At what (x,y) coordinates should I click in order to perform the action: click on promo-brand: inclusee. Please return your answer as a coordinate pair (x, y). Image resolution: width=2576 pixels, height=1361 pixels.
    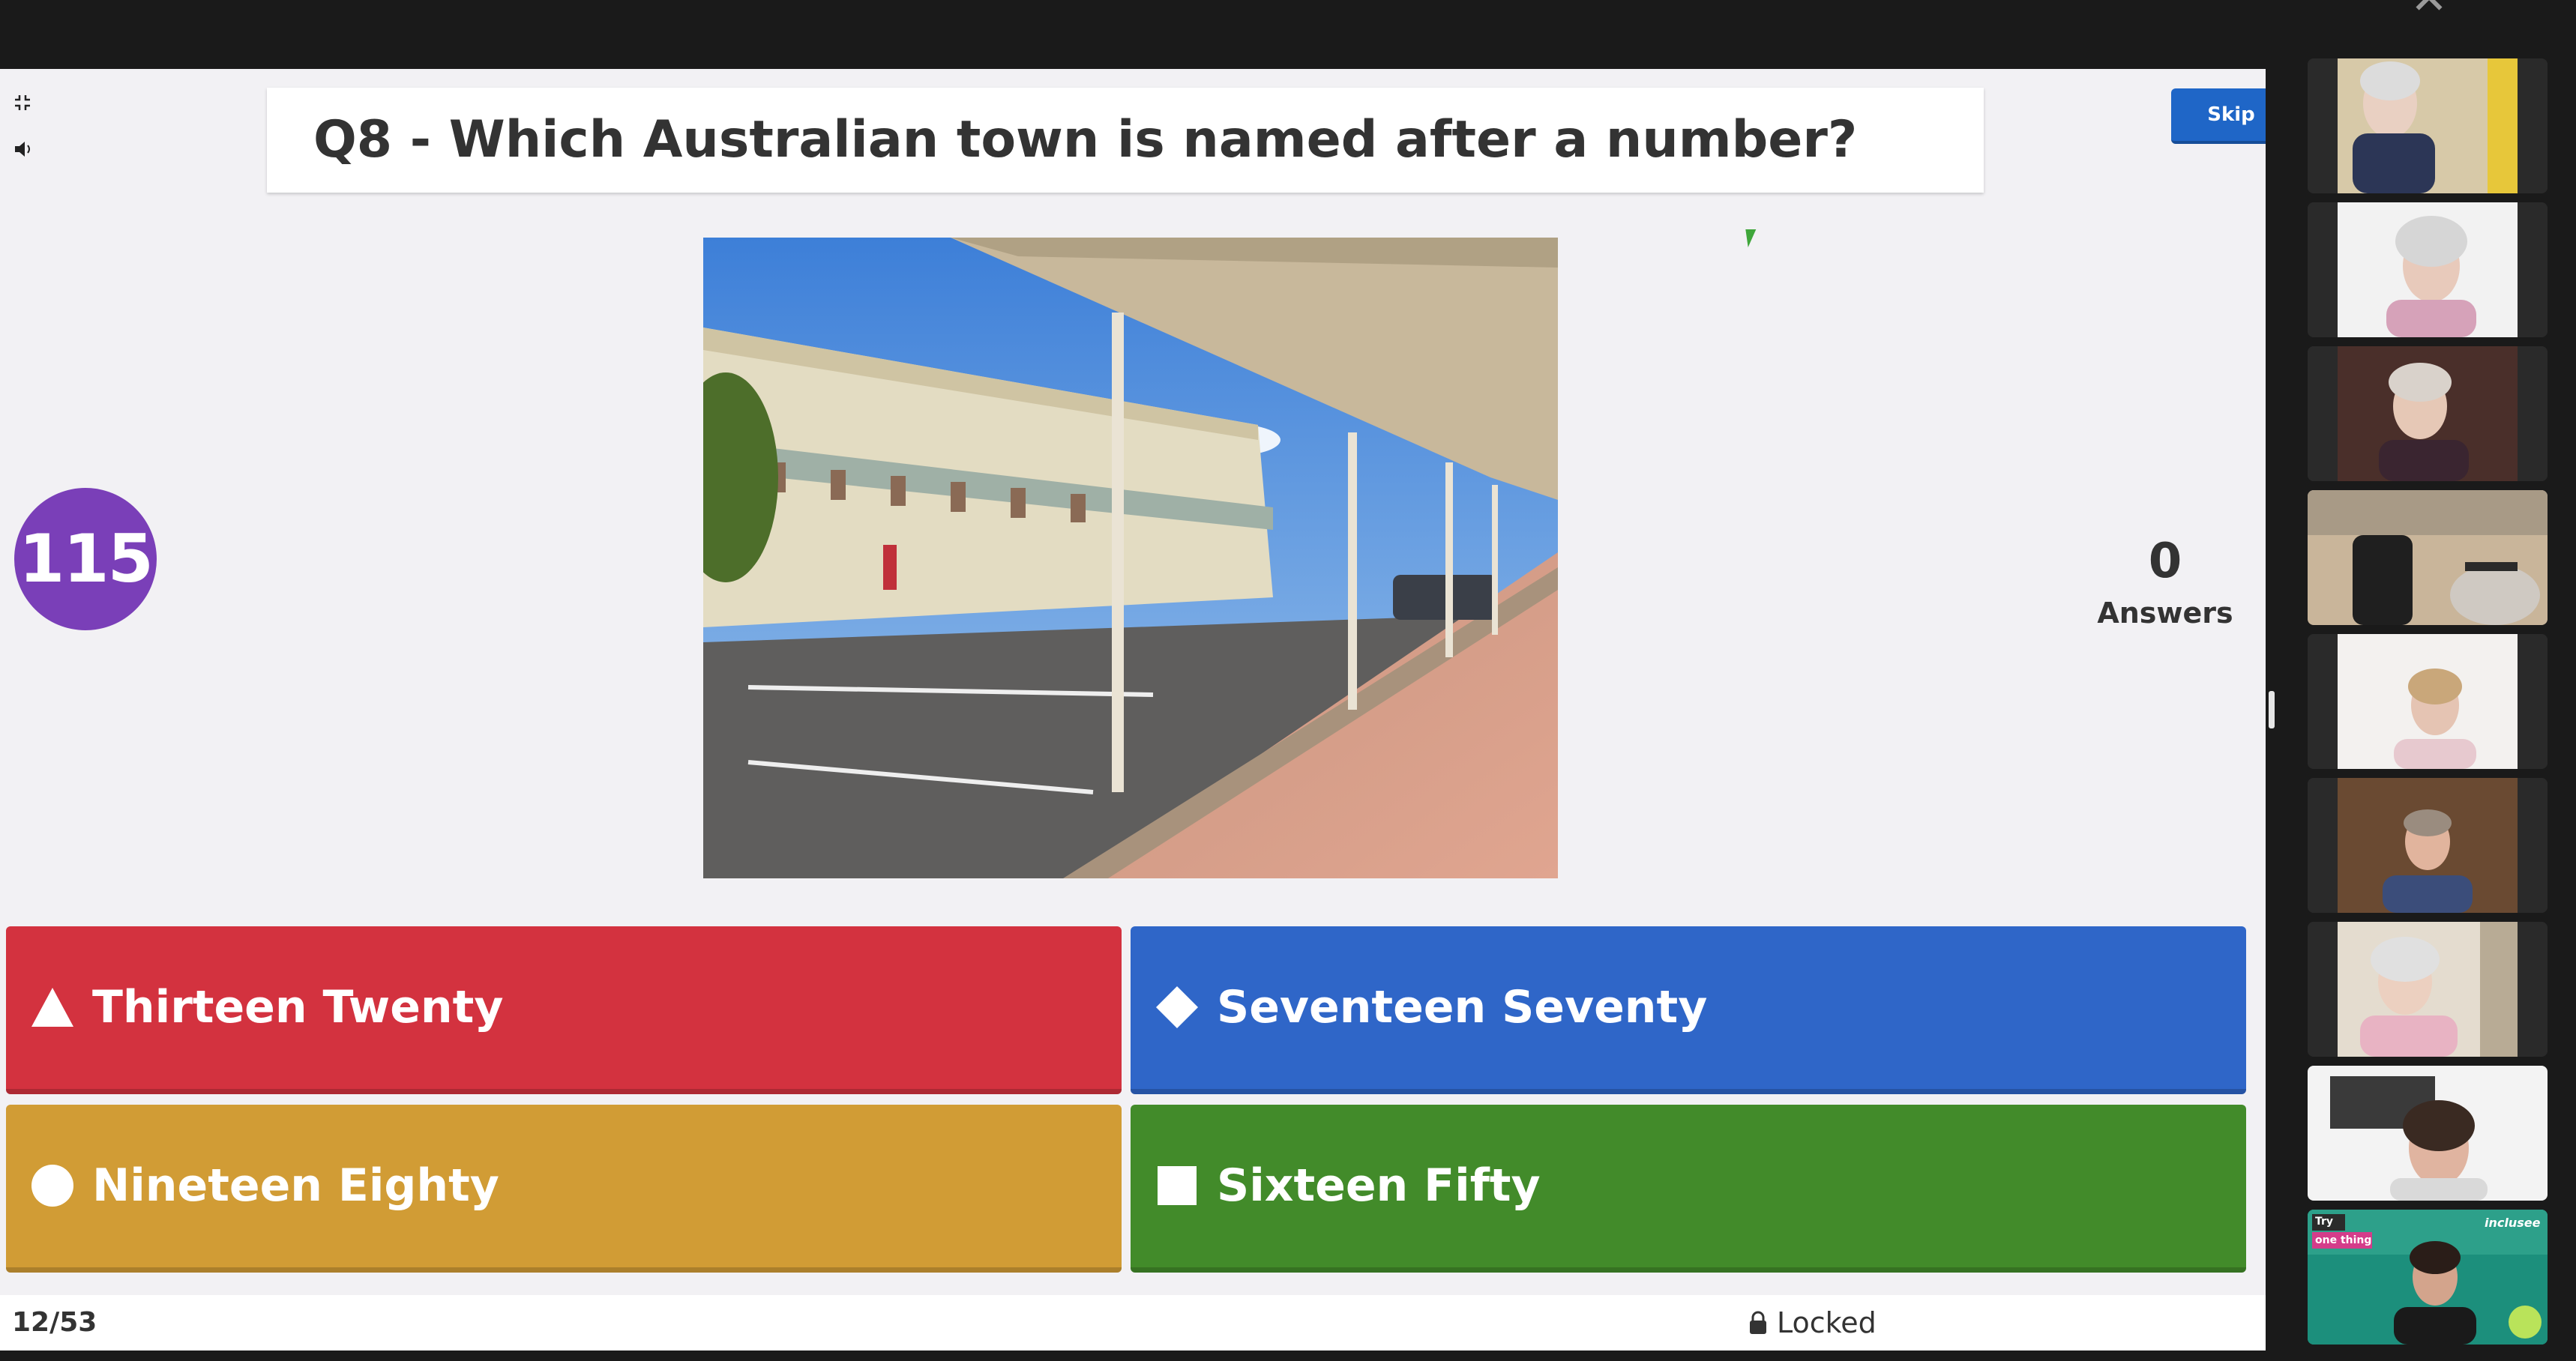
    Looking at the image, I should click on (2513, 1223).